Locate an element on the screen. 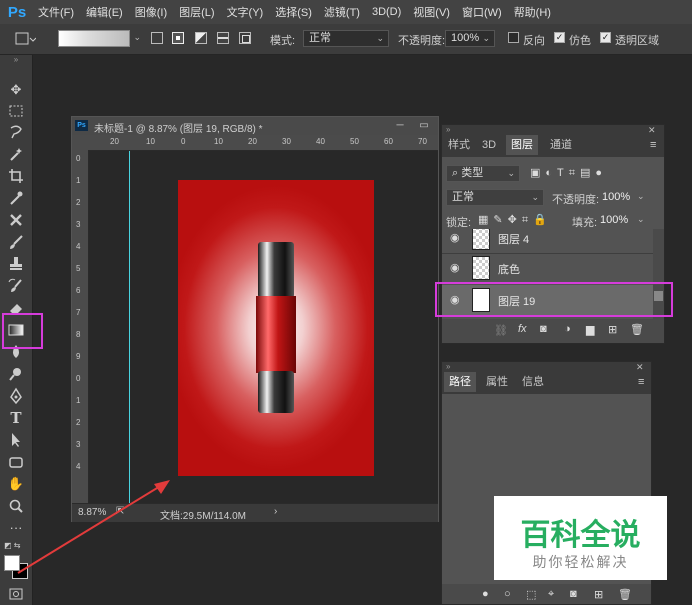  layer-opacity-value: 100% is located at coordinates (616, 197).